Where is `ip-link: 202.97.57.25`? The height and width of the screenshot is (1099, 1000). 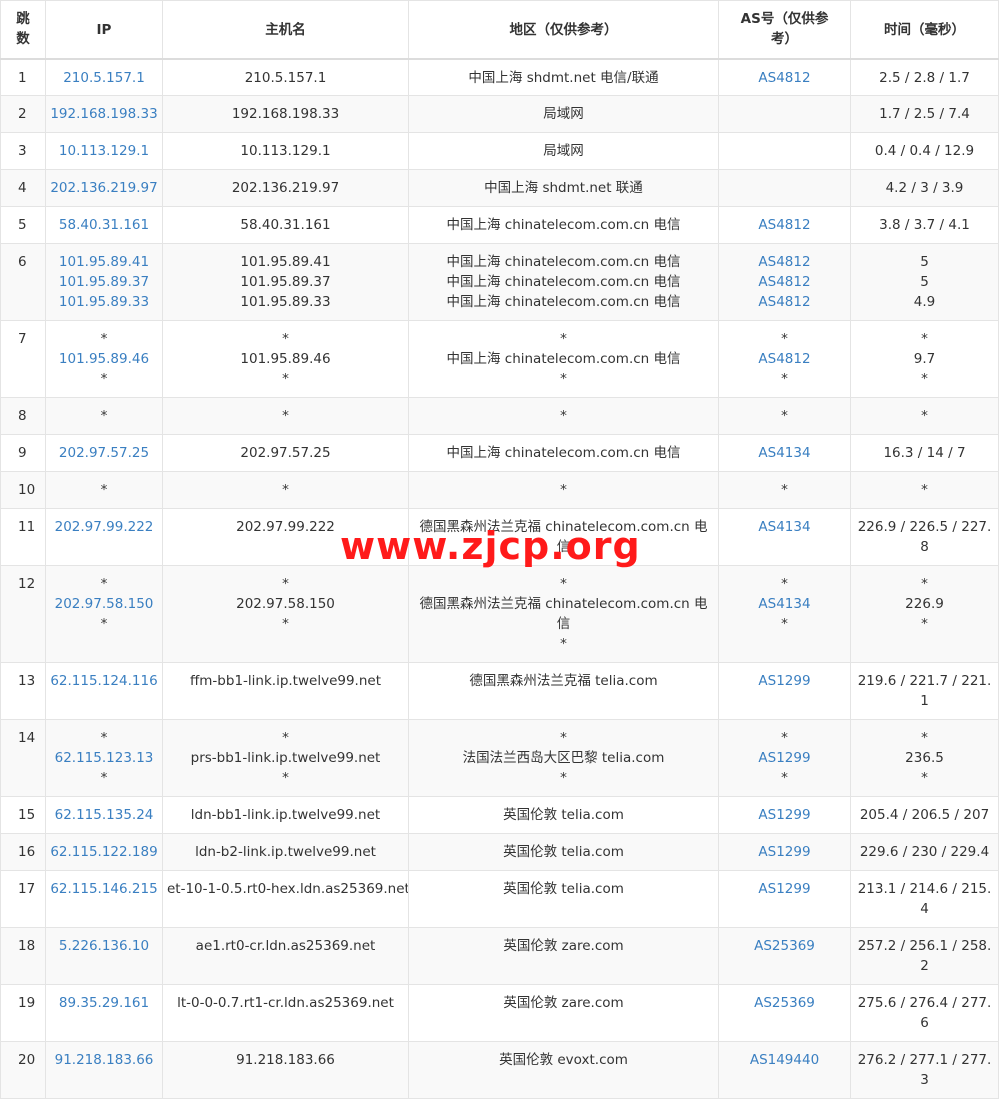
ip-link: 202.97.57.25 is located at coordinates (104, 453).